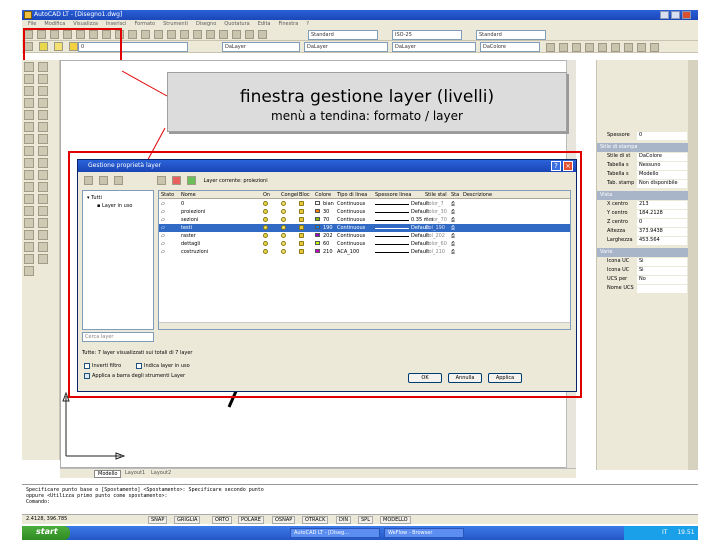 This screenshot has width=720, height=540. I want to click on status-toggle-osnap: OSNAP, so click(284, 520).